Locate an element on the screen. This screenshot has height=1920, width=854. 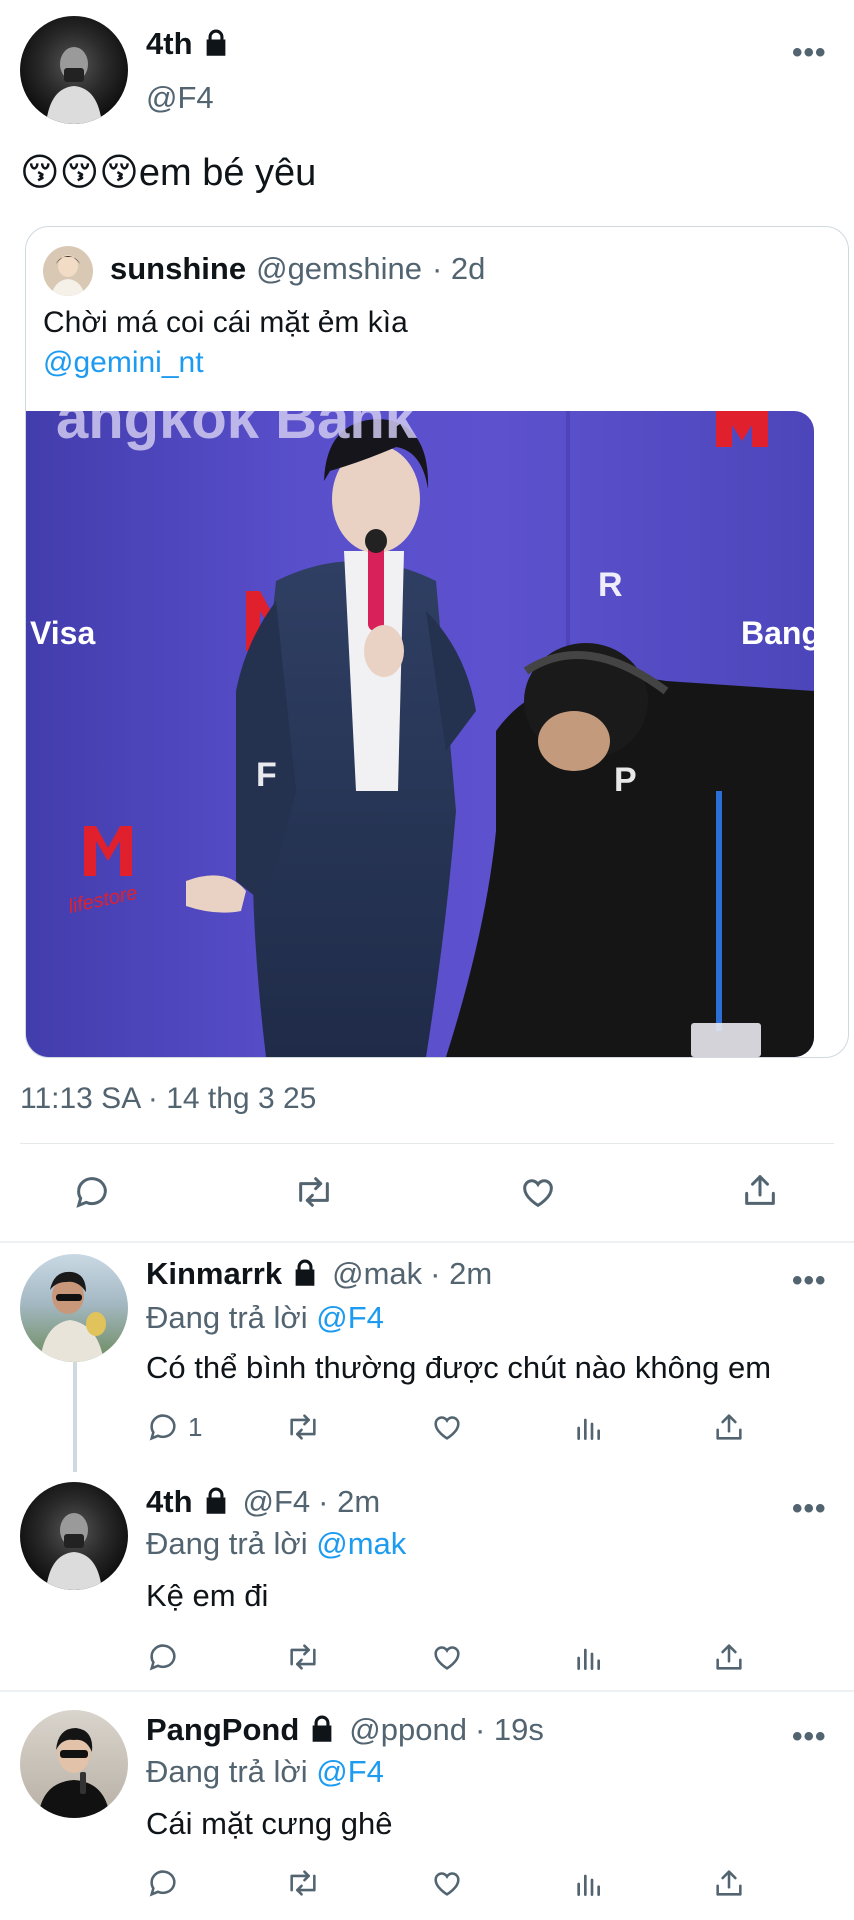
quoted-text: Chời má coi cái mặt ẻm kìa is located at coordinates (225, 322).